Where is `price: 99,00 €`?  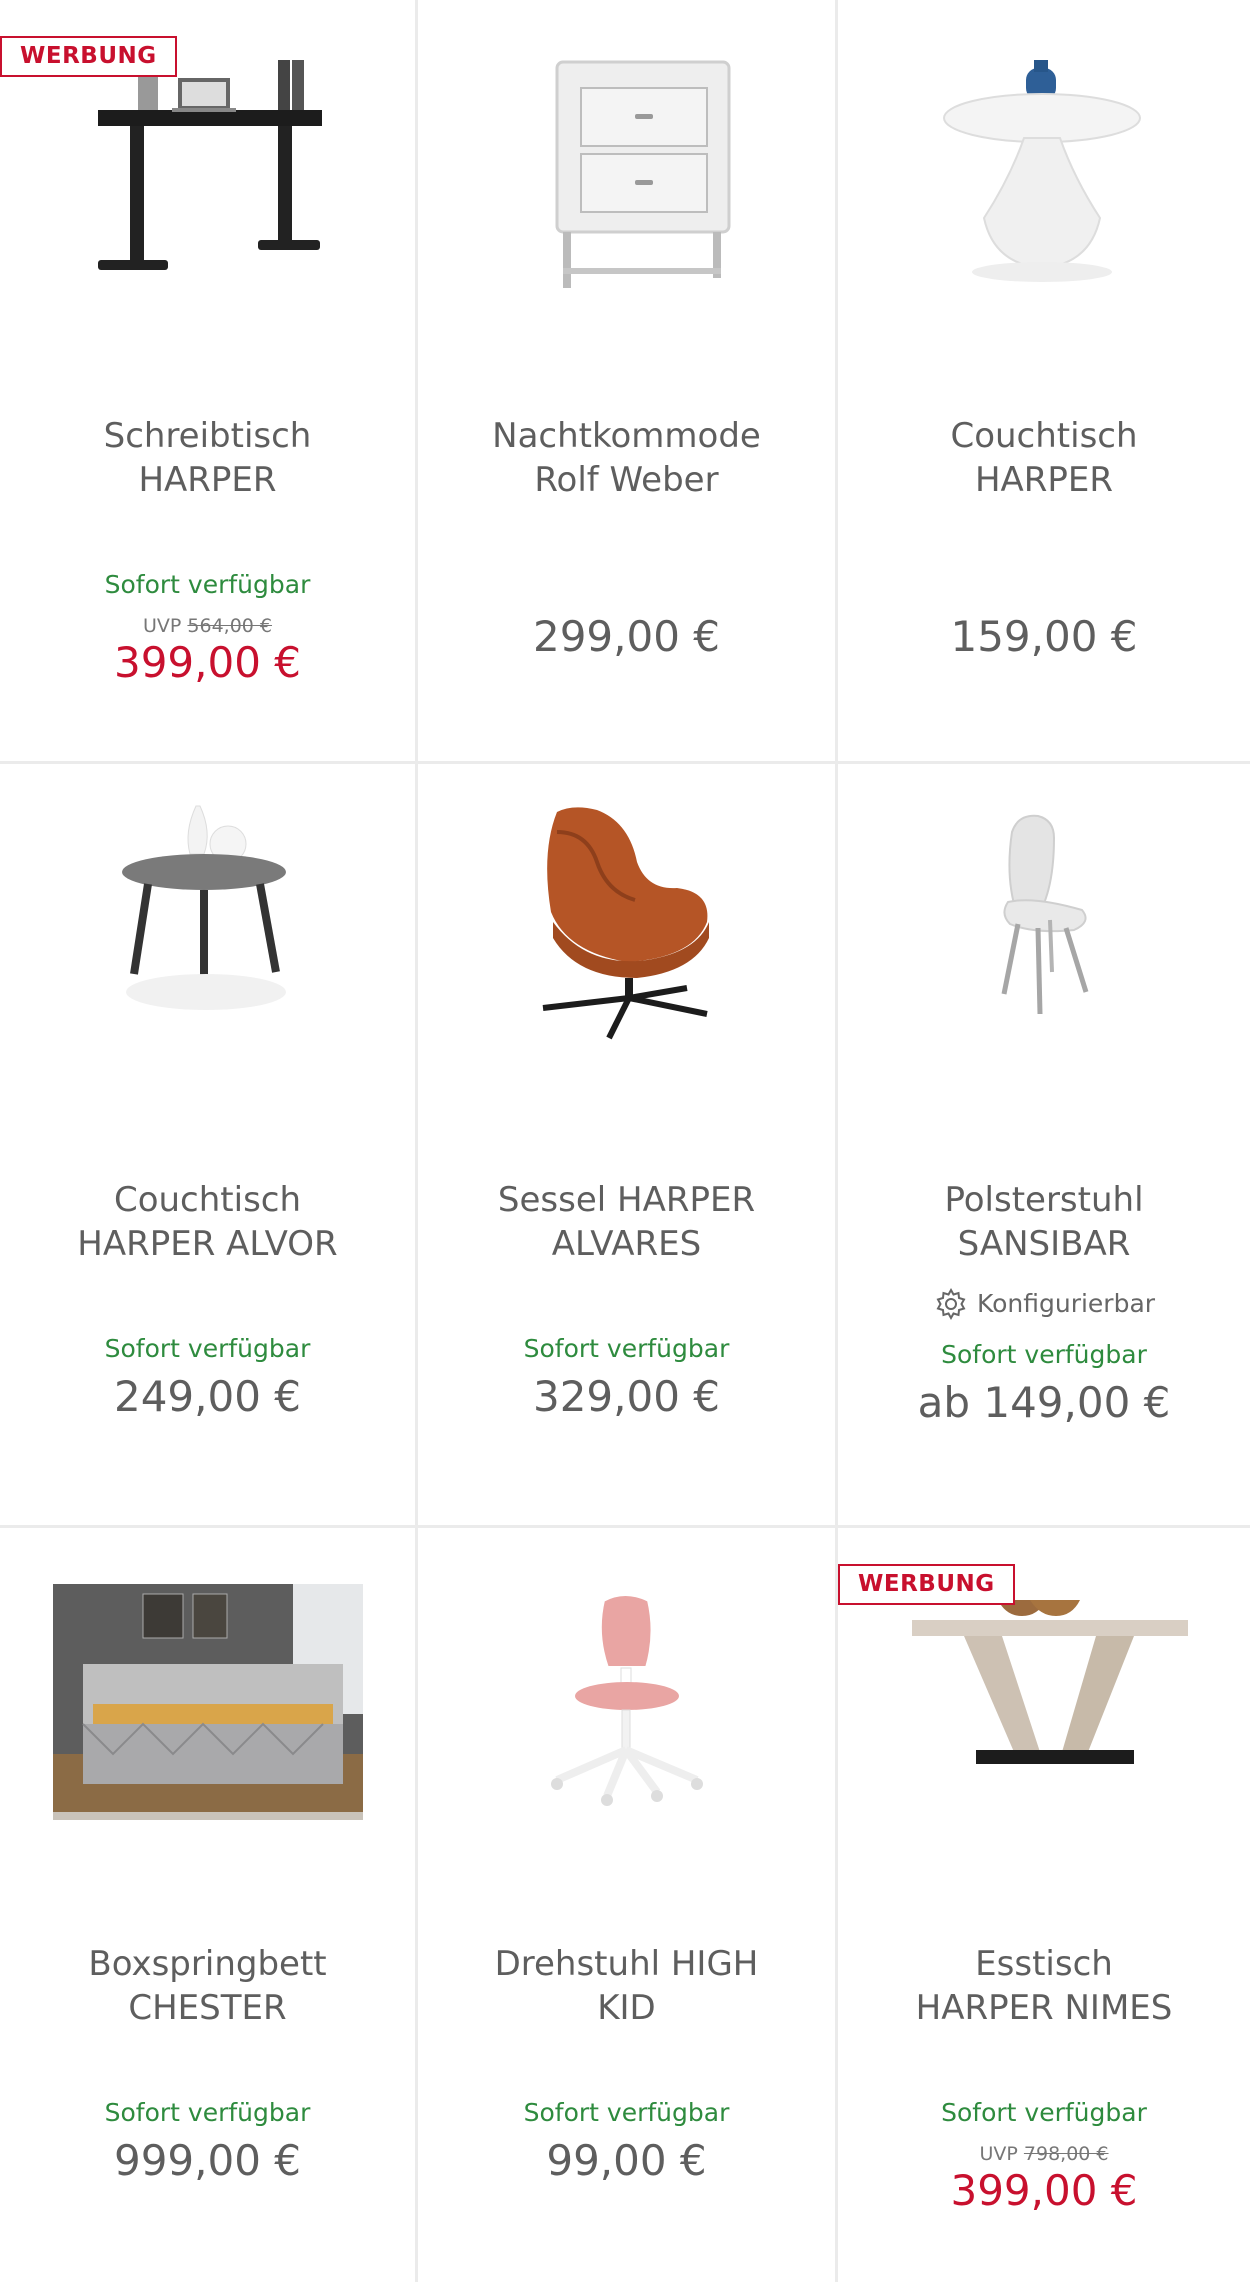
price: 99,00 € is located at coordinates (626, 2160).